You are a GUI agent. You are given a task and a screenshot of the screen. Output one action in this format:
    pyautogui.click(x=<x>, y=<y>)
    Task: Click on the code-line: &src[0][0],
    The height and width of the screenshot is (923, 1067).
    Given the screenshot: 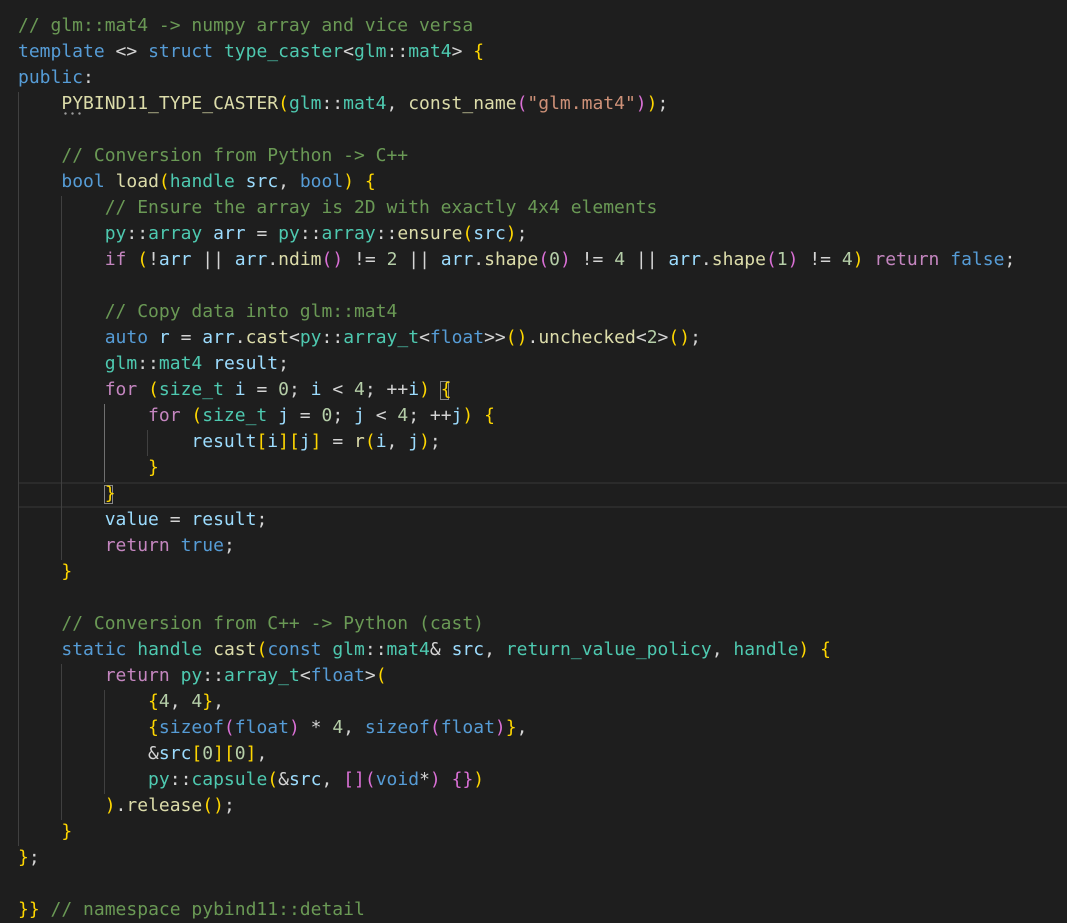 What is the action you would take?
    pyautogui.click(x=142, y=754)
    